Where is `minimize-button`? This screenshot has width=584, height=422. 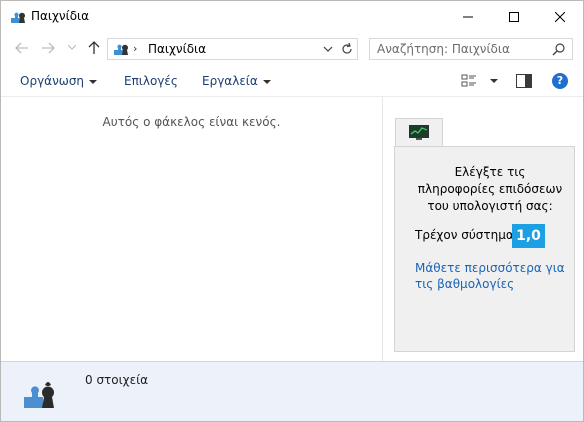 minimize-button is located at coordinates (468, 16).